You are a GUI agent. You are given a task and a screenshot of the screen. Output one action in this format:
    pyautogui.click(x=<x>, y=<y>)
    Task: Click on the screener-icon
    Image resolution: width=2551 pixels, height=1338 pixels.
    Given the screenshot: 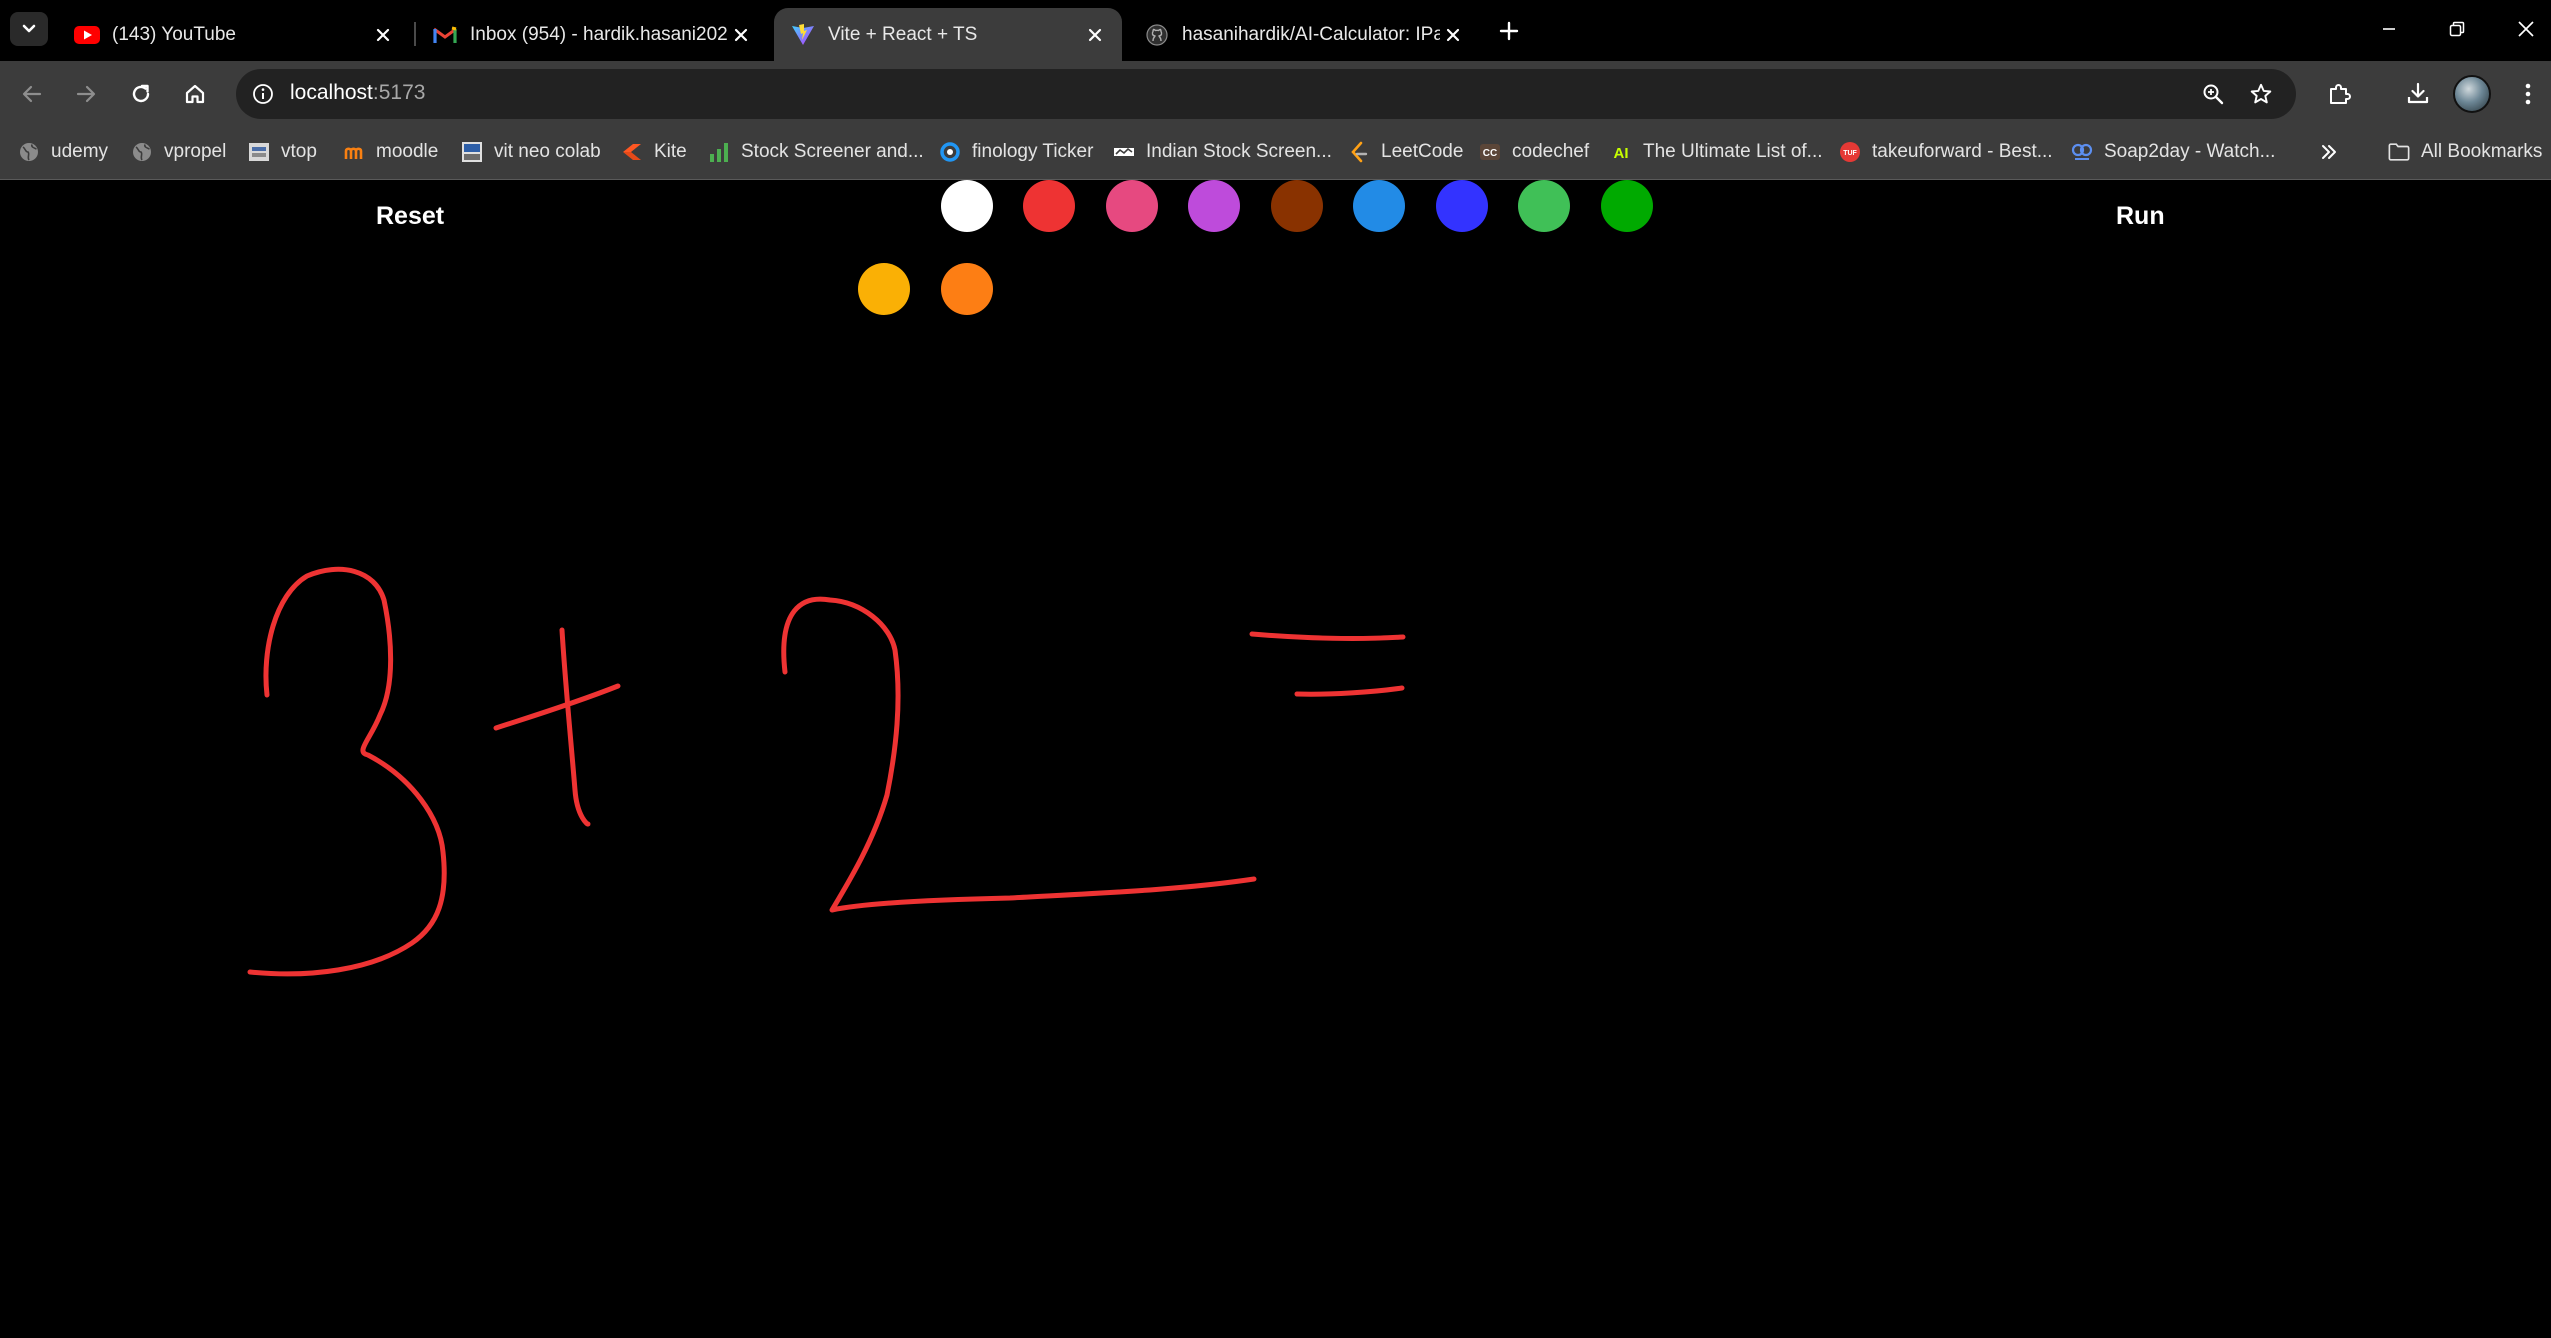 What is the action you would take?
    pyautogui.click(x=1124, y=152)
    